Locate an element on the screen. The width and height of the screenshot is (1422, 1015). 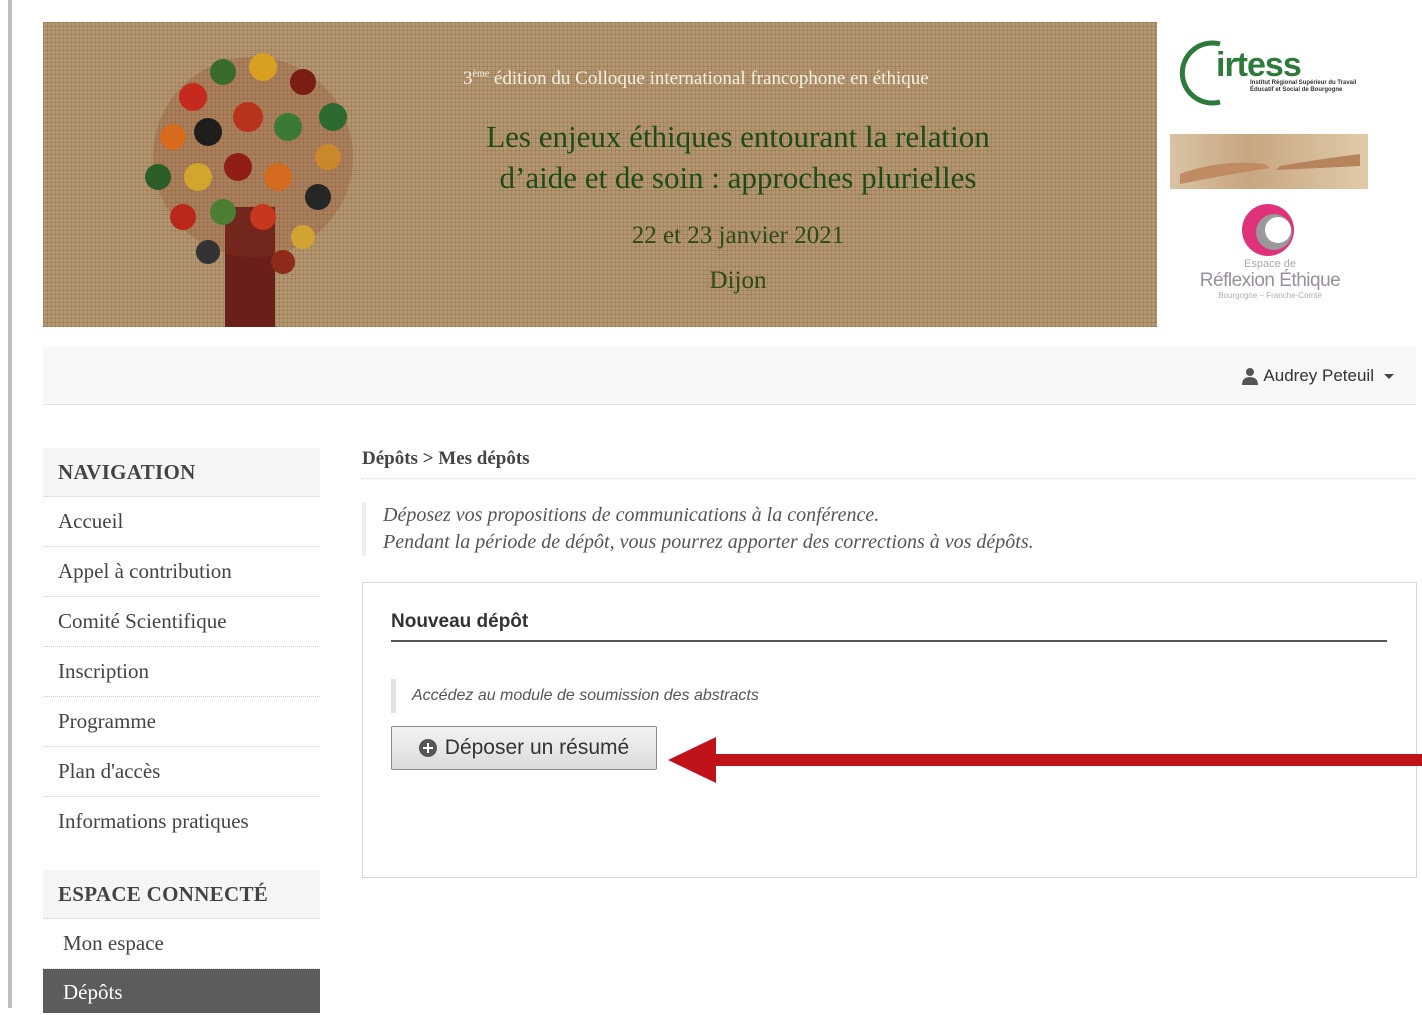
navigation-heading: NAVIGATION is located at coordinates (181, 472).